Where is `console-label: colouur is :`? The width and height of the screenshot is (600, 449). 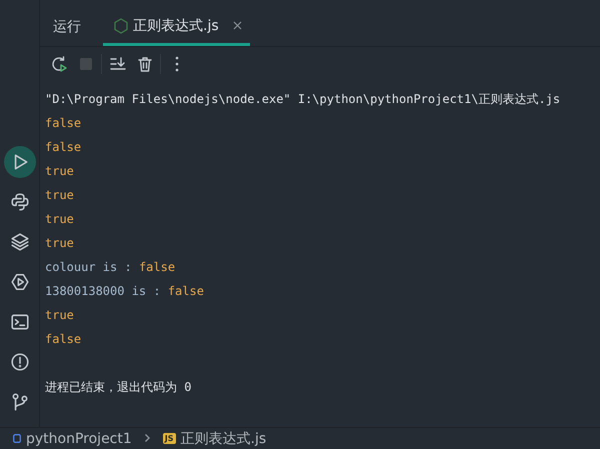
console-label: colouur is : is located at coordinates (88, 267).